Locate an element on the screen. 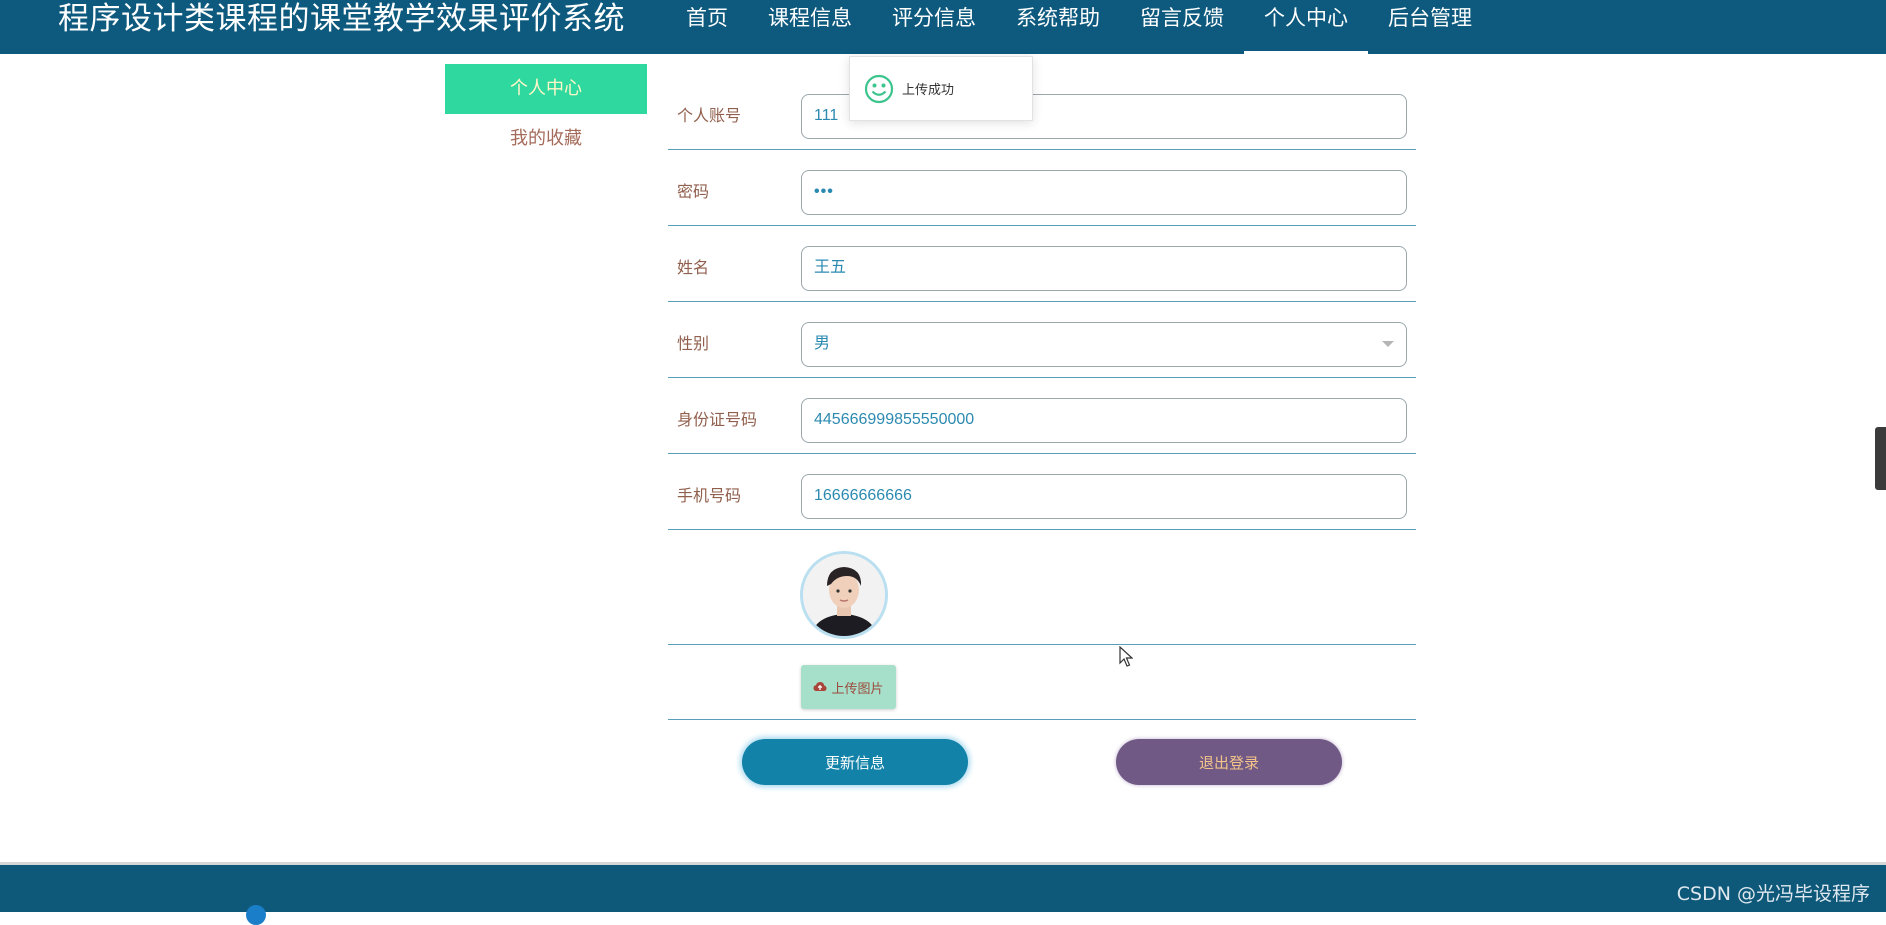 The height and width of the screenshot is (925, 1886). gender-select: 男 is located at coordinates (1104, 344).